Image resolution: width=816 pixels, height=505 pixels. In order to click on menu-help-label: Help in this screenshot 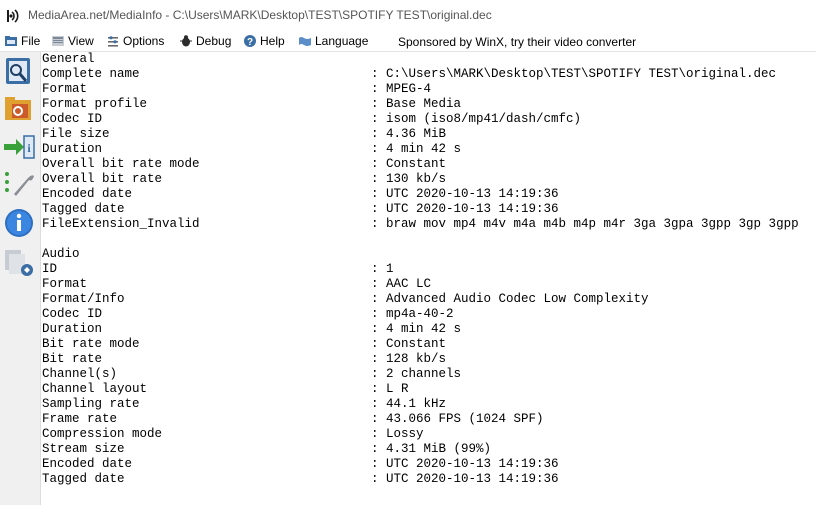, I will do `click(272, 41)`.